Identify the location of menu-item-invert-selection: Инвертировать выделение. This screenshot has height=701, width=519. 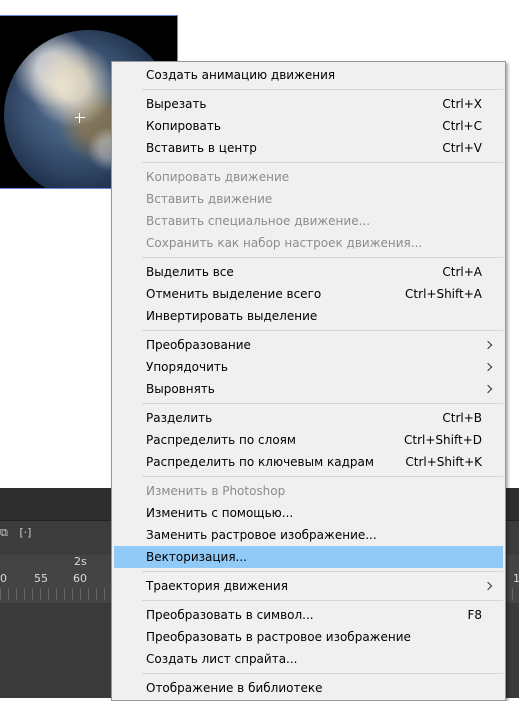
(308, 316).